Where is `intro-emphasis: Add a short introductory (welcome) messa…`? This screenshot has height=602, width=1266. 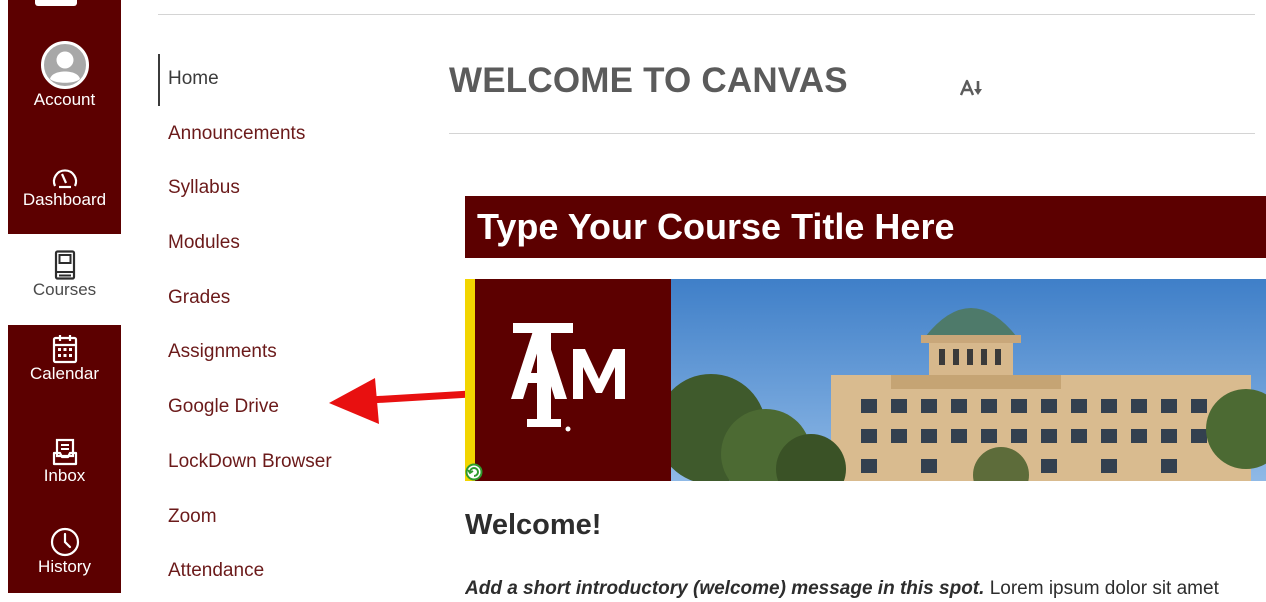
intro-emphasis: Add a short introductory (welcome) messa… is located at coordinates (725, 588).